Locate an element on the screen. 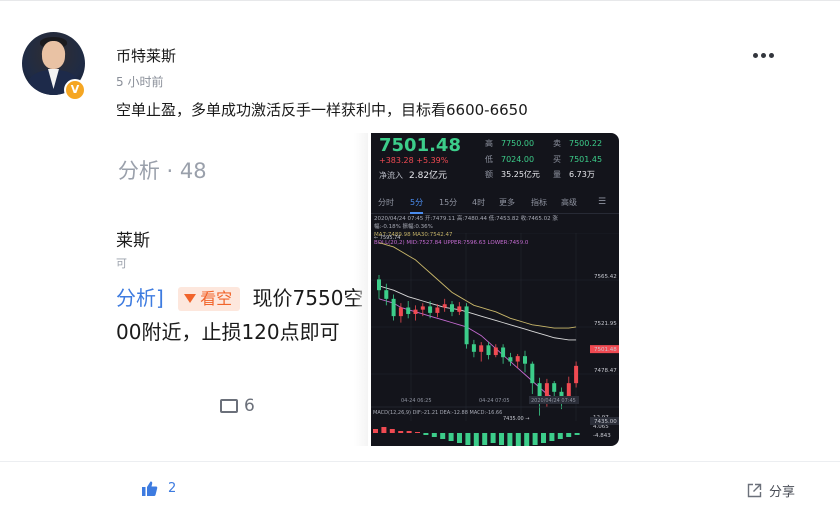  chart-inflow: 净流入 2.82亿元 is located at coordinates (413, 174).